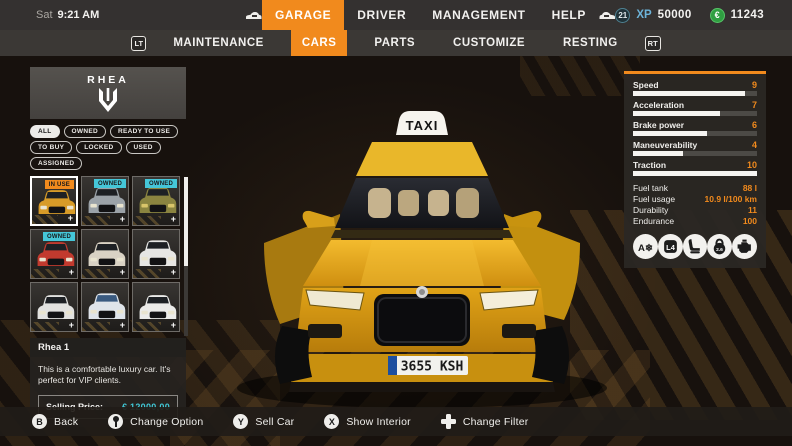  What do you see at coordinates (654, 199) in the screenshot?
I see `detail-label: Fuel usage` at bounding box center [654, 199].